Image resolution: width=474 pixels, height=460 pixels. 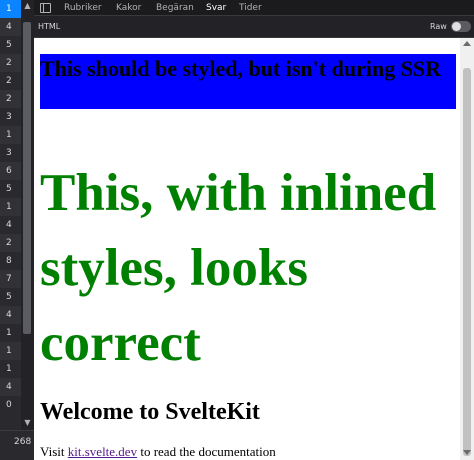 I want to click on request-list-scroll-thumb, so click(x=27, y=178).